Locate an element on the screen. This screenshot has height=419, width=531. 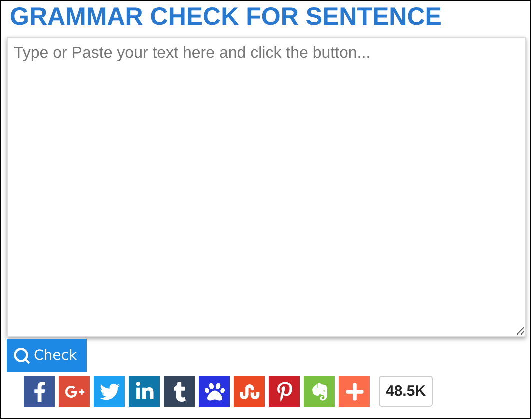
plus-icon is located at coordinates (354, 392).